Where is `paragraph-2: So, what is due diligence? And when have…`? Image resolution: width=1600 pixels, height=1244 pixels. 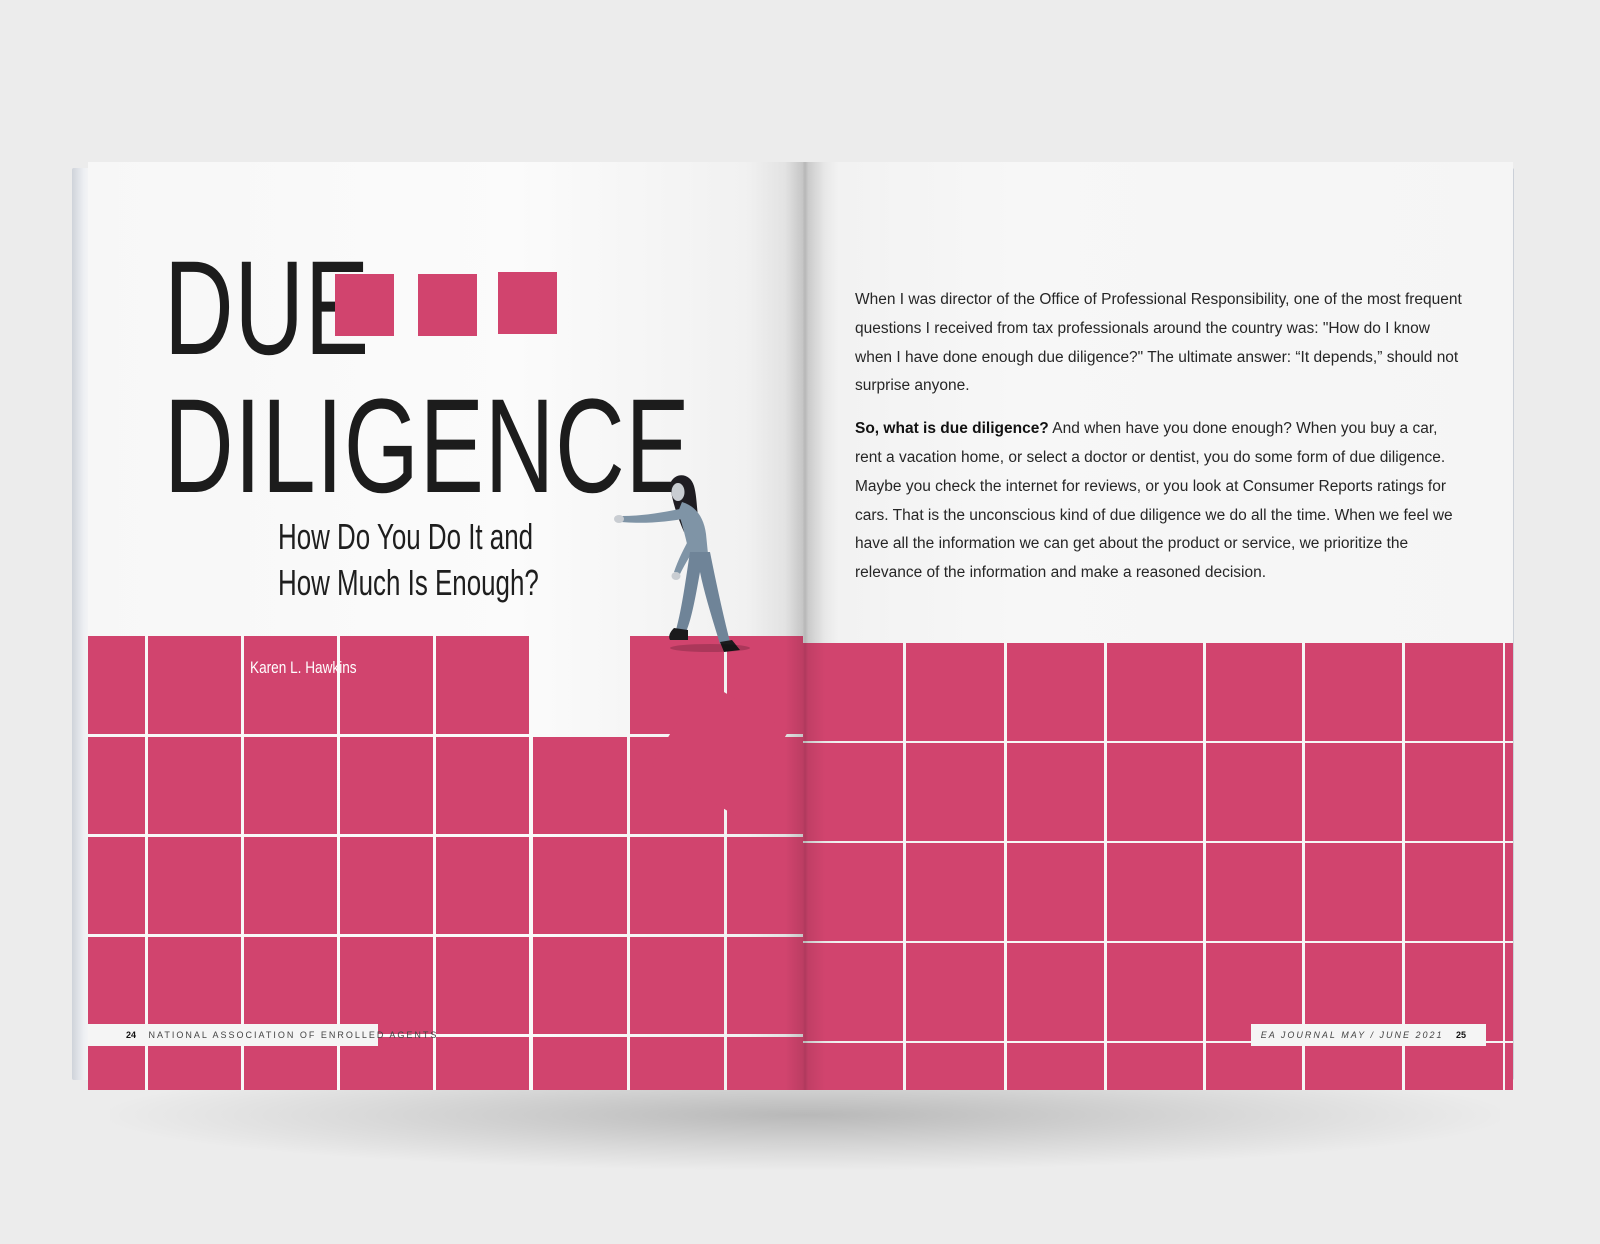
paragraph-2: So, what is due diligence? And when have… is located at coordinates (1160, 501).